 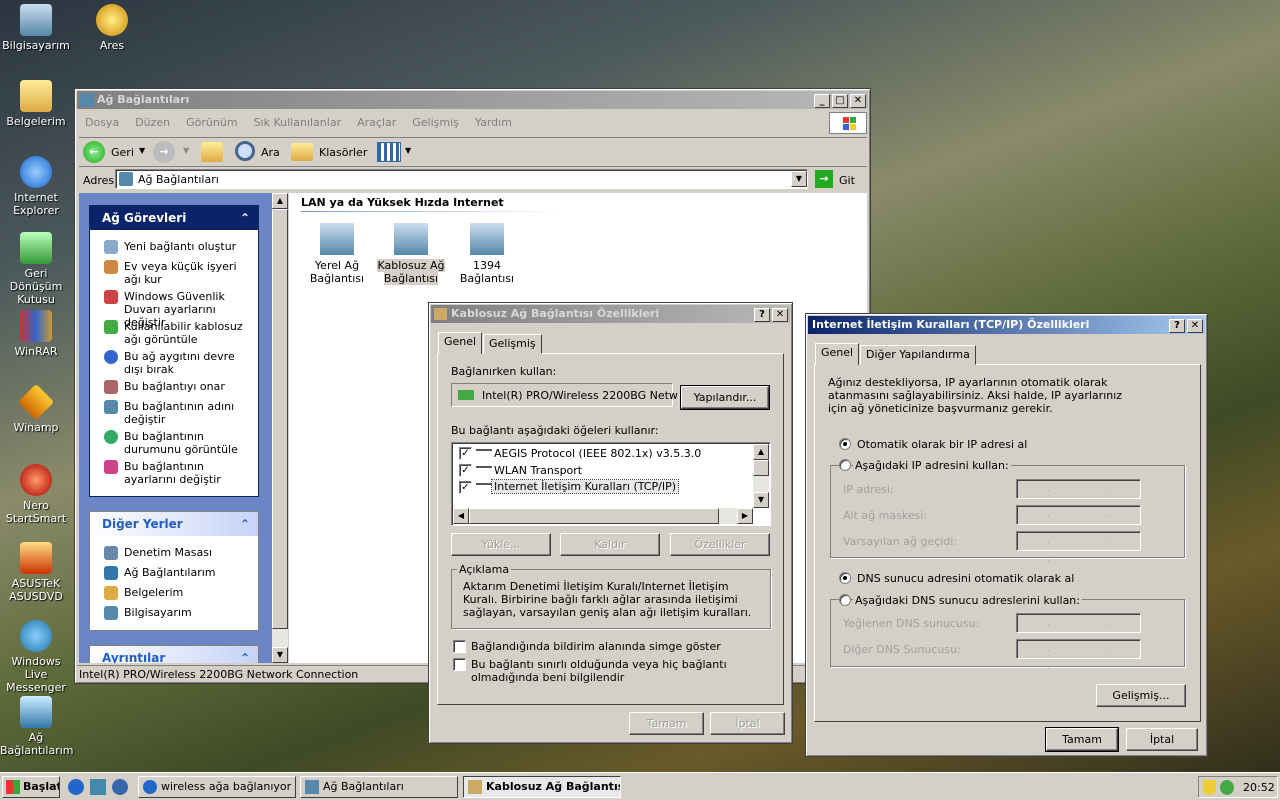 What do you see at coordinates (465, 487) in the screenshot?
I see `component-checkbox-tcpip: ✓` at bounding box center [465, 487].